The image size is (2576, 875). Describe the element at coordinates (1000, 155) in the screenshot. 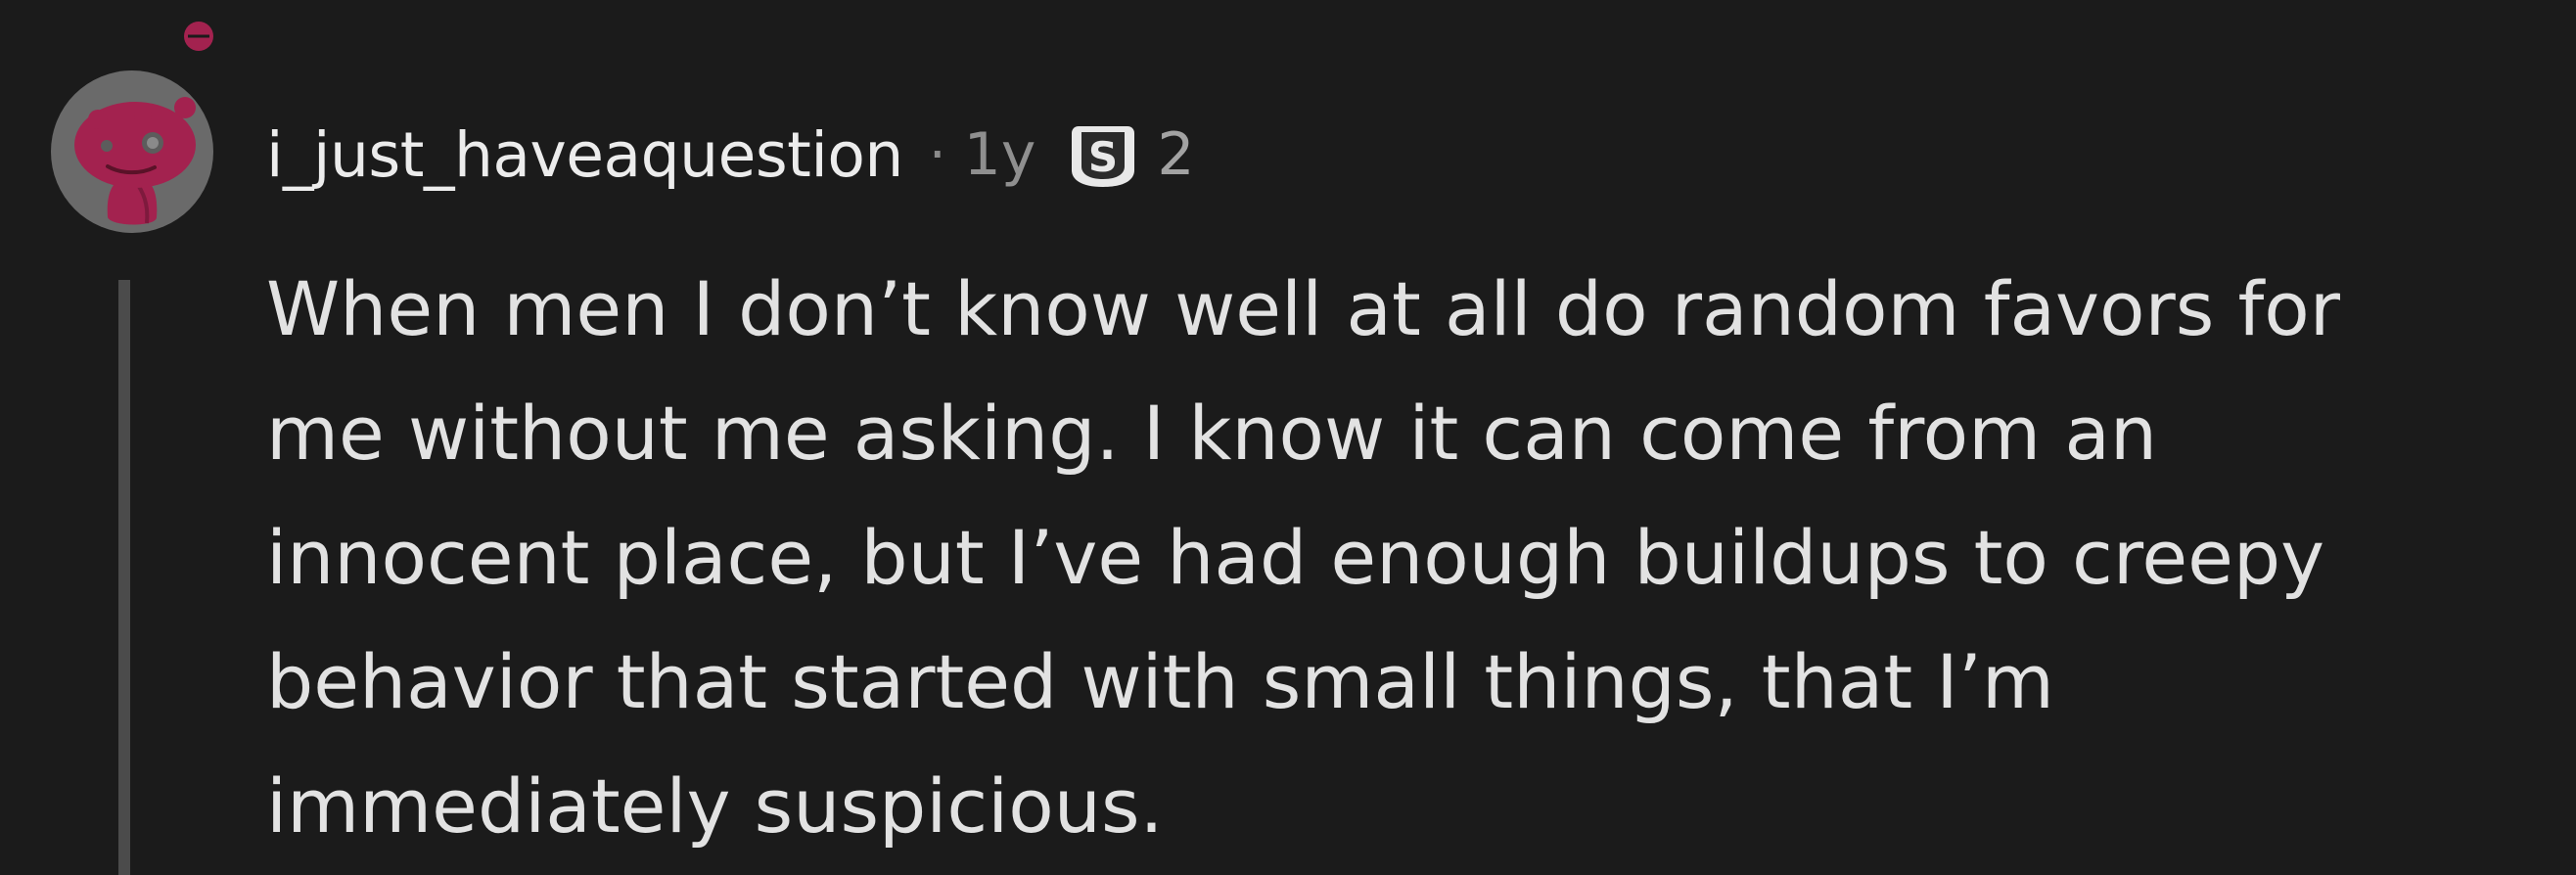

I see `comment-age: 1y` at that location.